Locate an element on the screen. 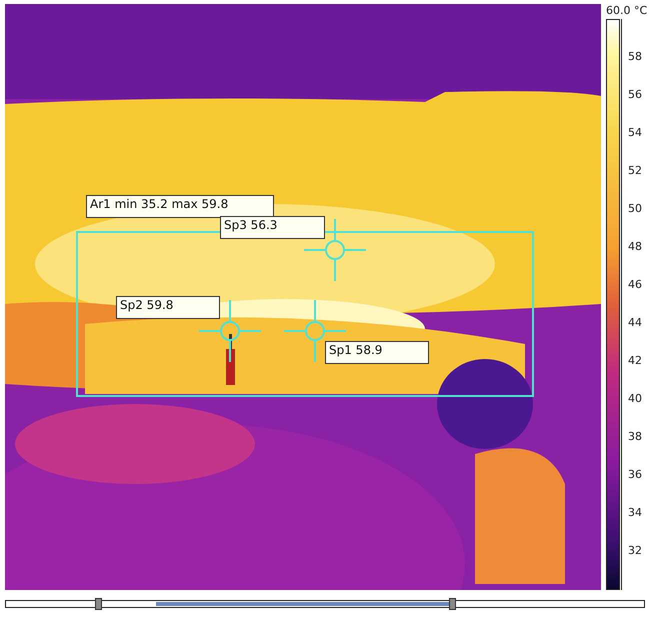 The width and height of the screenshot is (659, 620). scale-tick-label: 44 is located at coordinates (634, 323).